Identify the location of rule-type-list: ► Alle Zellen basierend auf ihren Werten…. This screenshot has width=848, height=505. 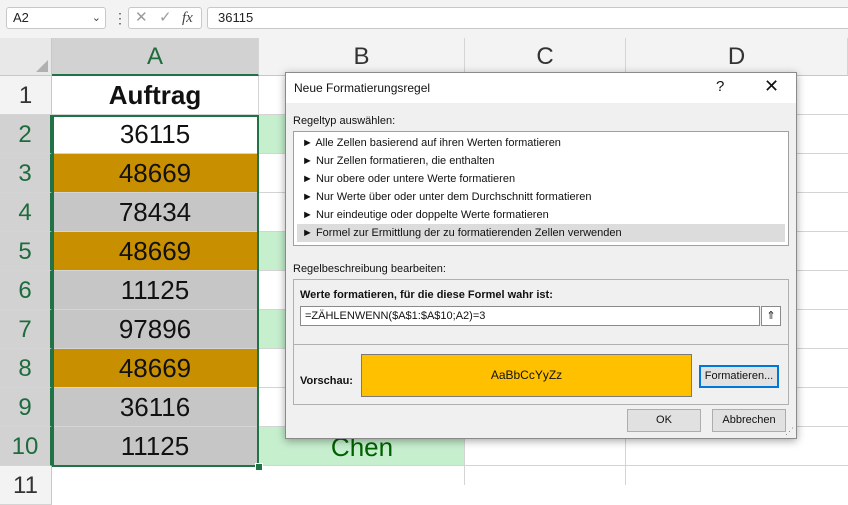
(541, 188).